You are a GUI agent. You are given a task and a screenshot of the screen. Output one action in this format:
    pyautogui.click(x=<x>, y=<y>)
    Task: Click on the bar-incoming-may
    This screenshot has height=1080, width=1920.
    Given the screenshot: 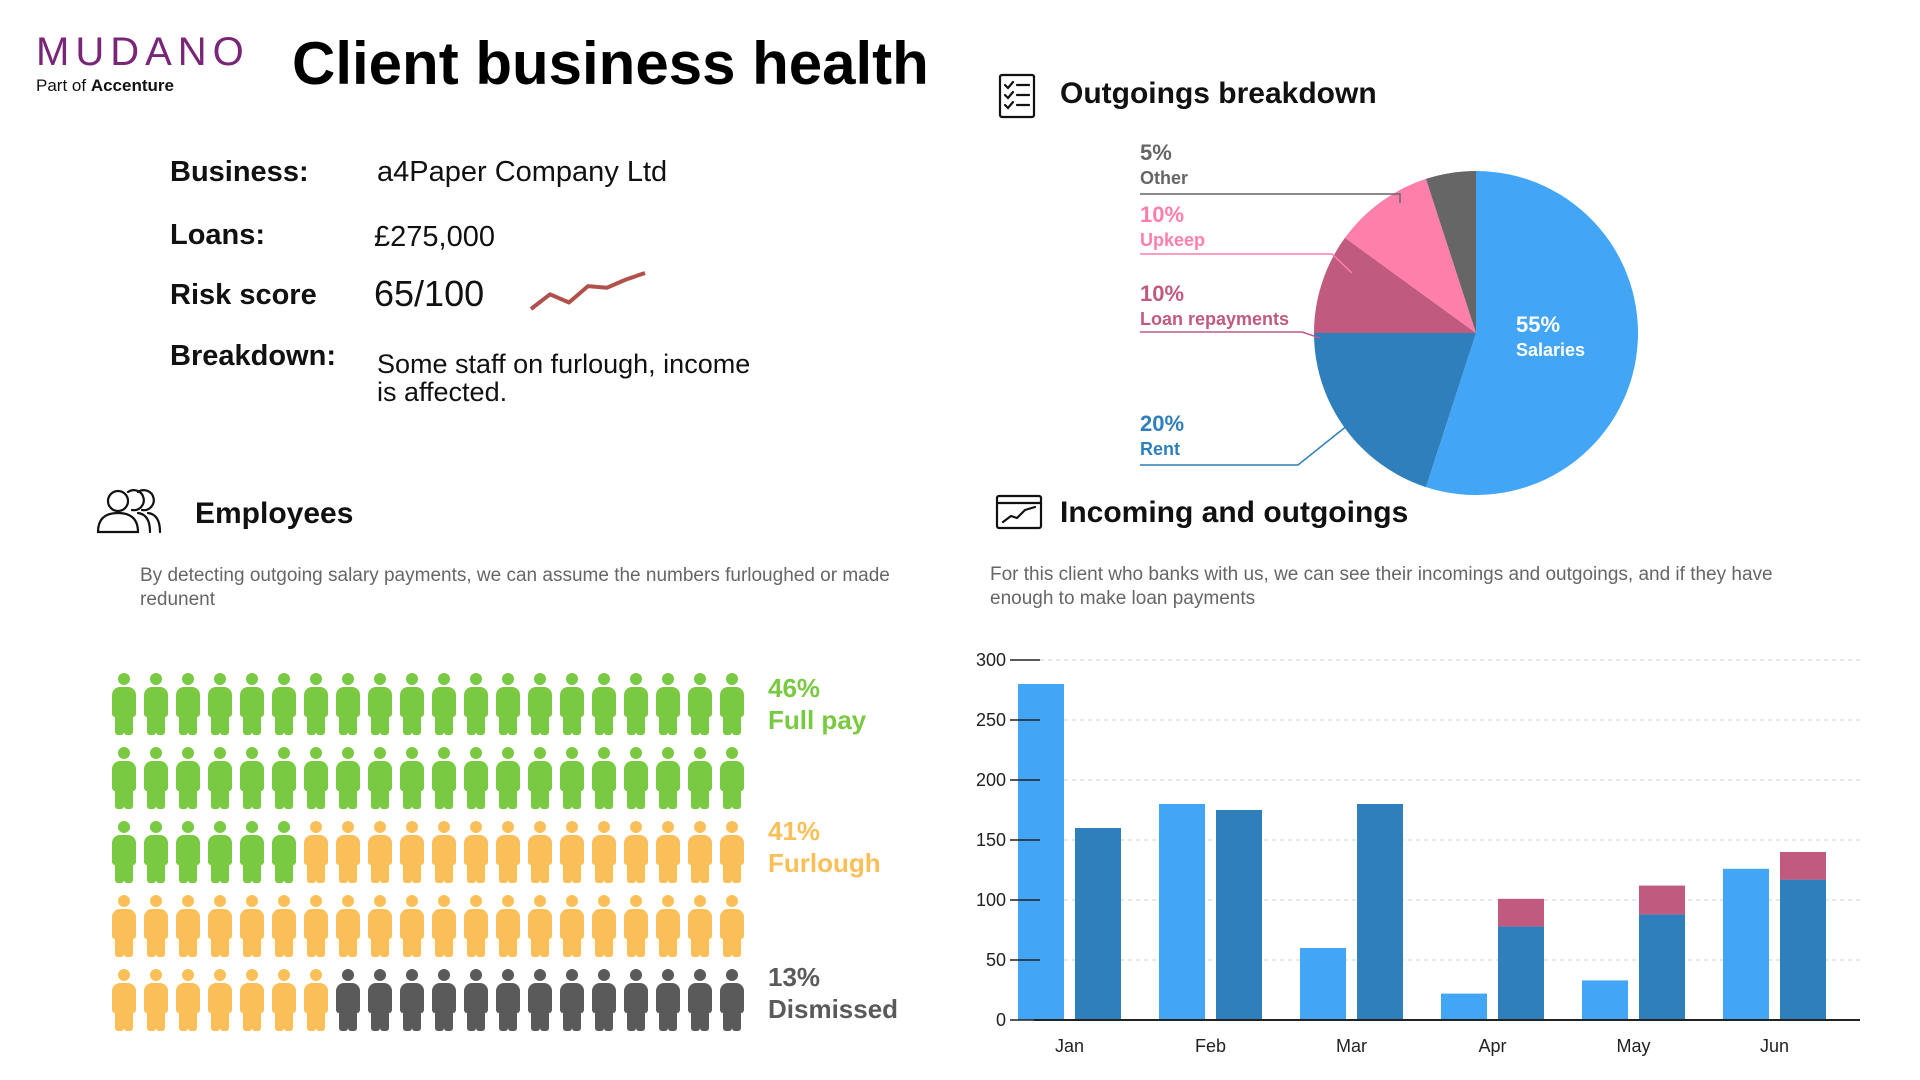 What is the action you would take?
    pyautogui.click(x=1605, y=1000)
    